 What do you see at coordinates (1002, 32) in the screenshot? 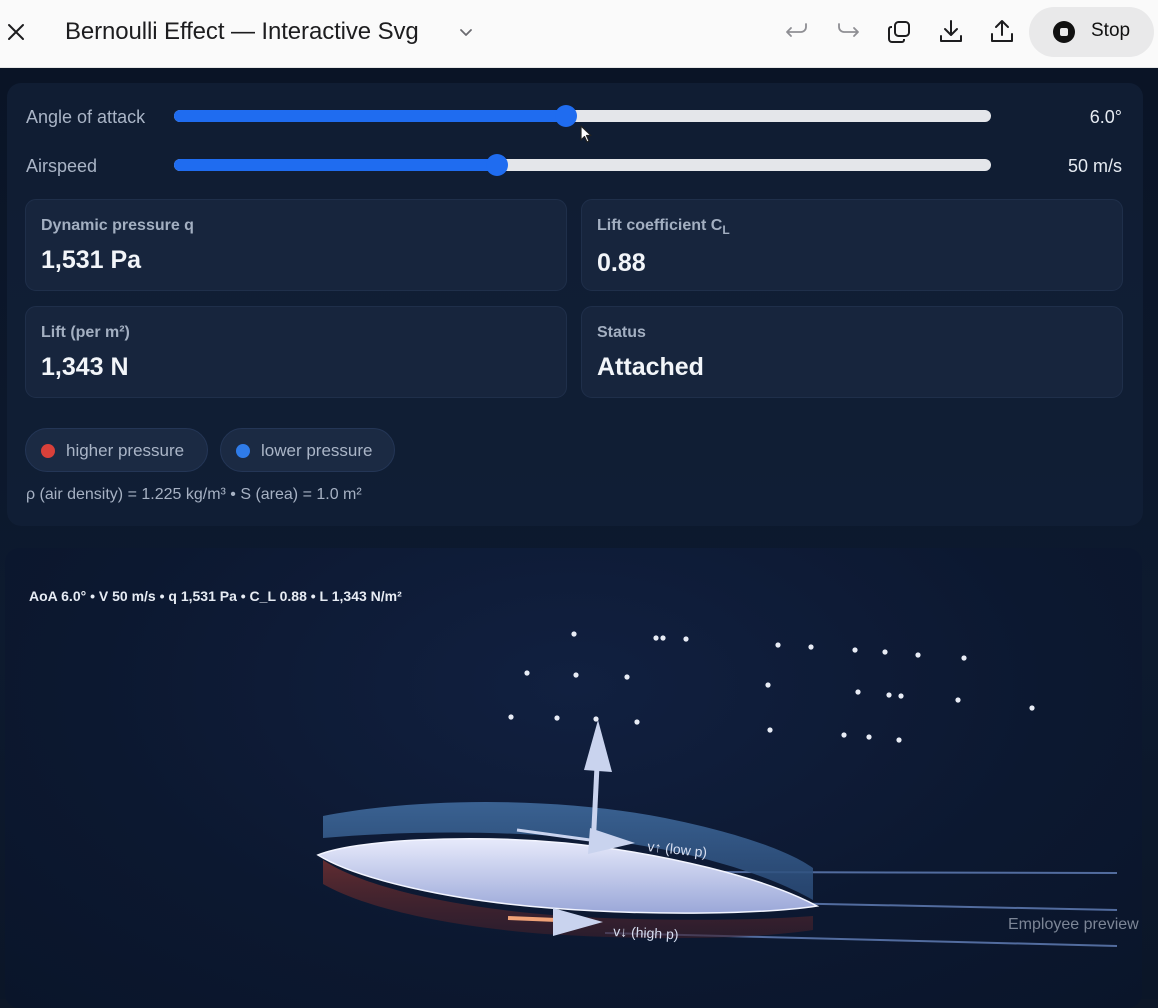
I see `share-icon` at bounding box center [1002, 32].